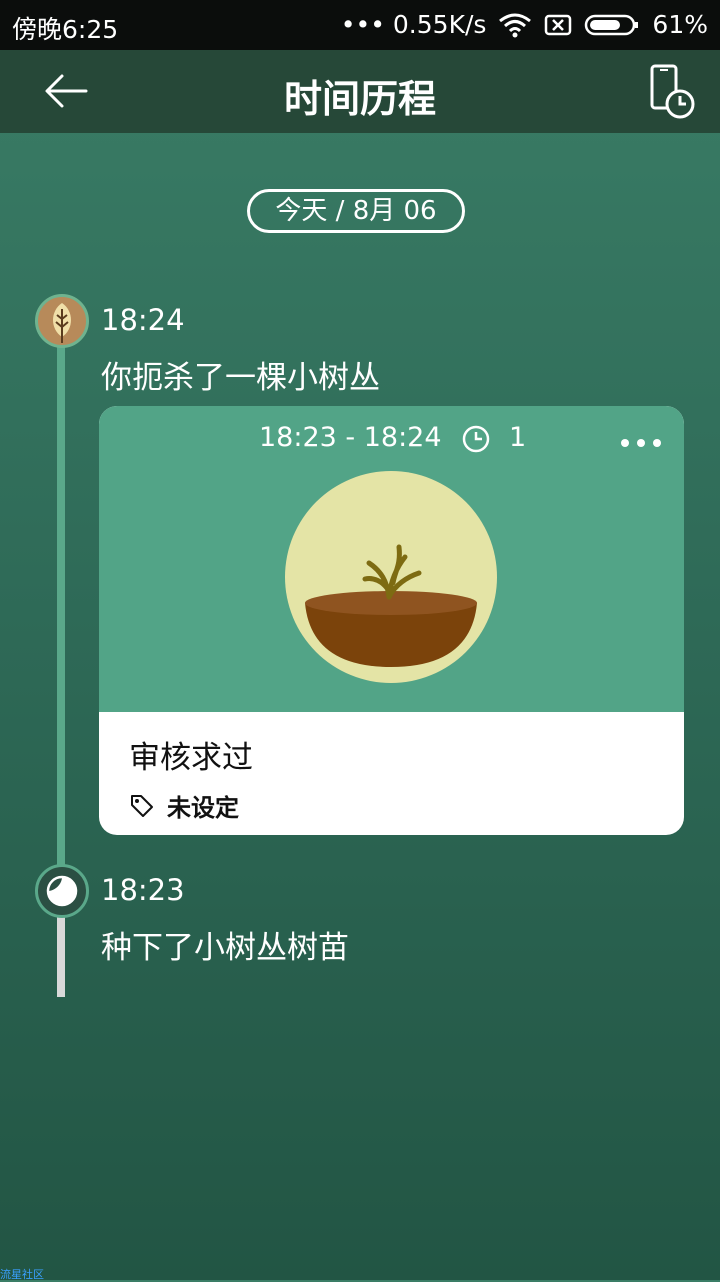  I want to click on event-text: 种下了小树丛树苗, so click(225, 948).